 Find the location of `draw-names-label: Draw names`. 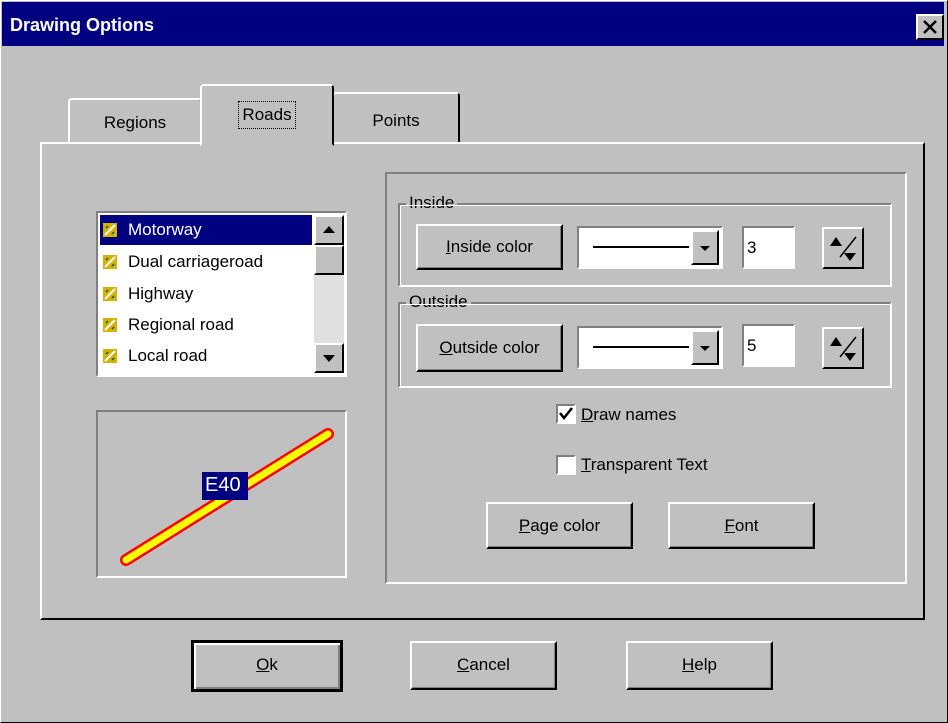

draw-names-label: Draw names is located at coordinates (628, 415).